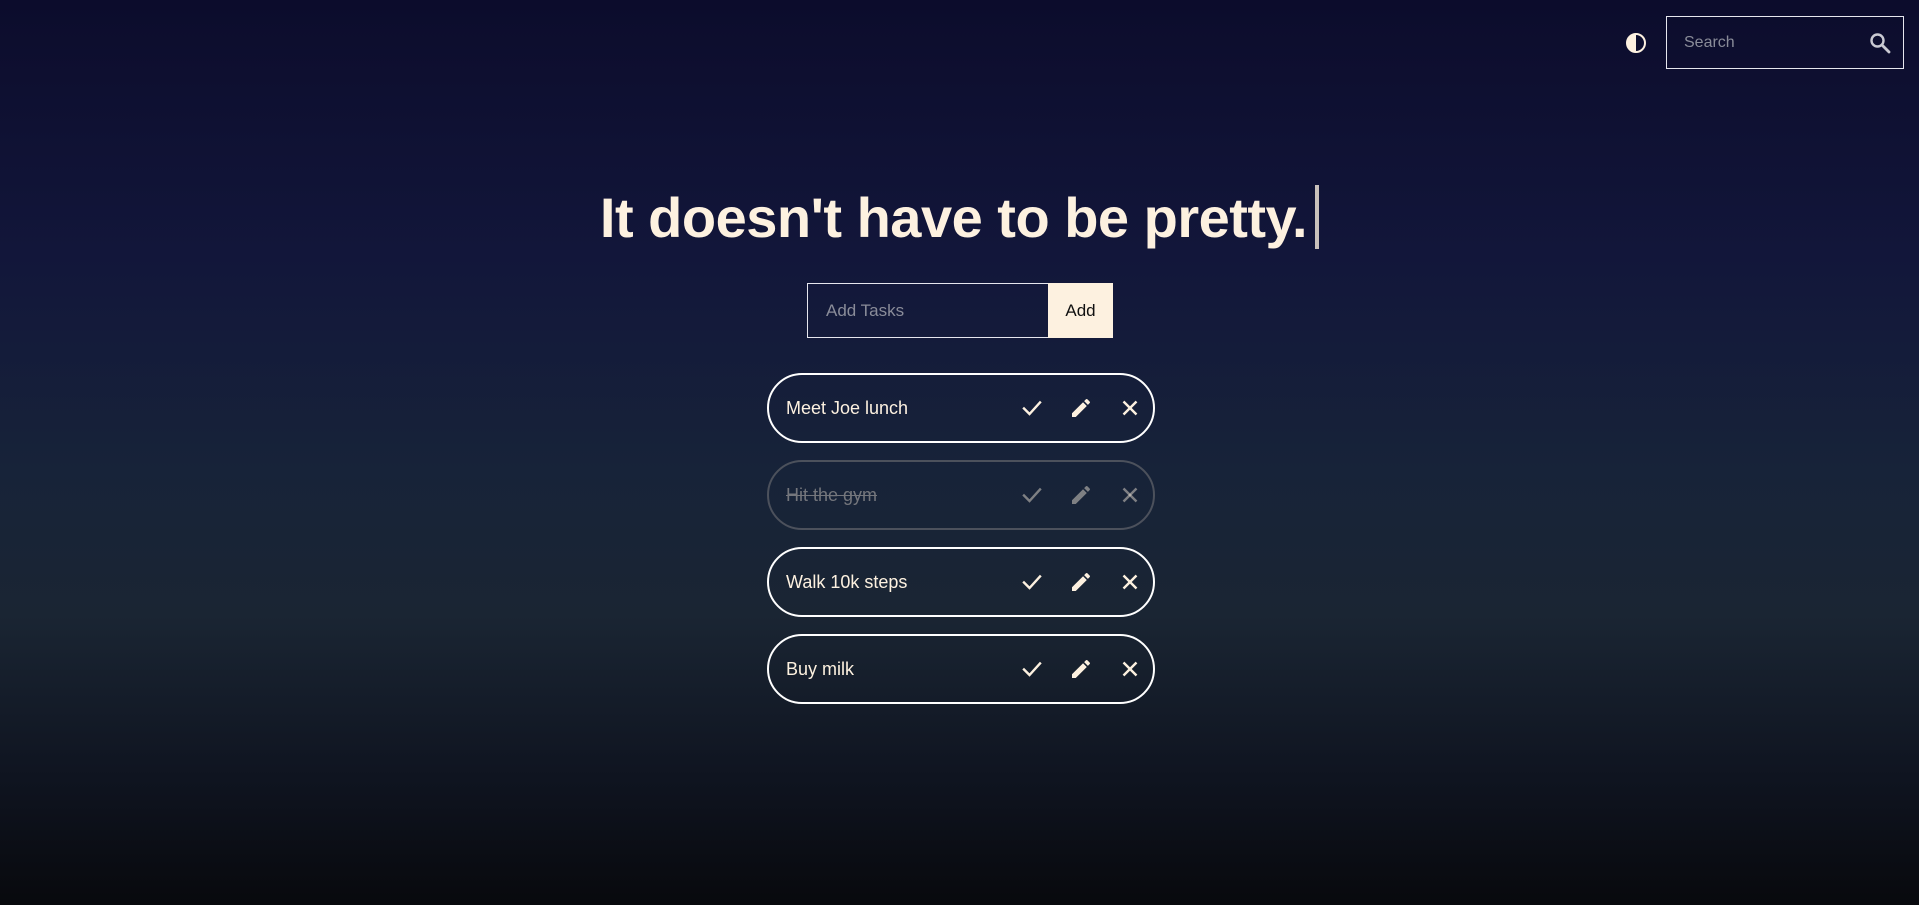 The width and height of the screenshot is (1919, 905). I want to click on headline-text: It doesn't have to be pretty., so click(953, 217).